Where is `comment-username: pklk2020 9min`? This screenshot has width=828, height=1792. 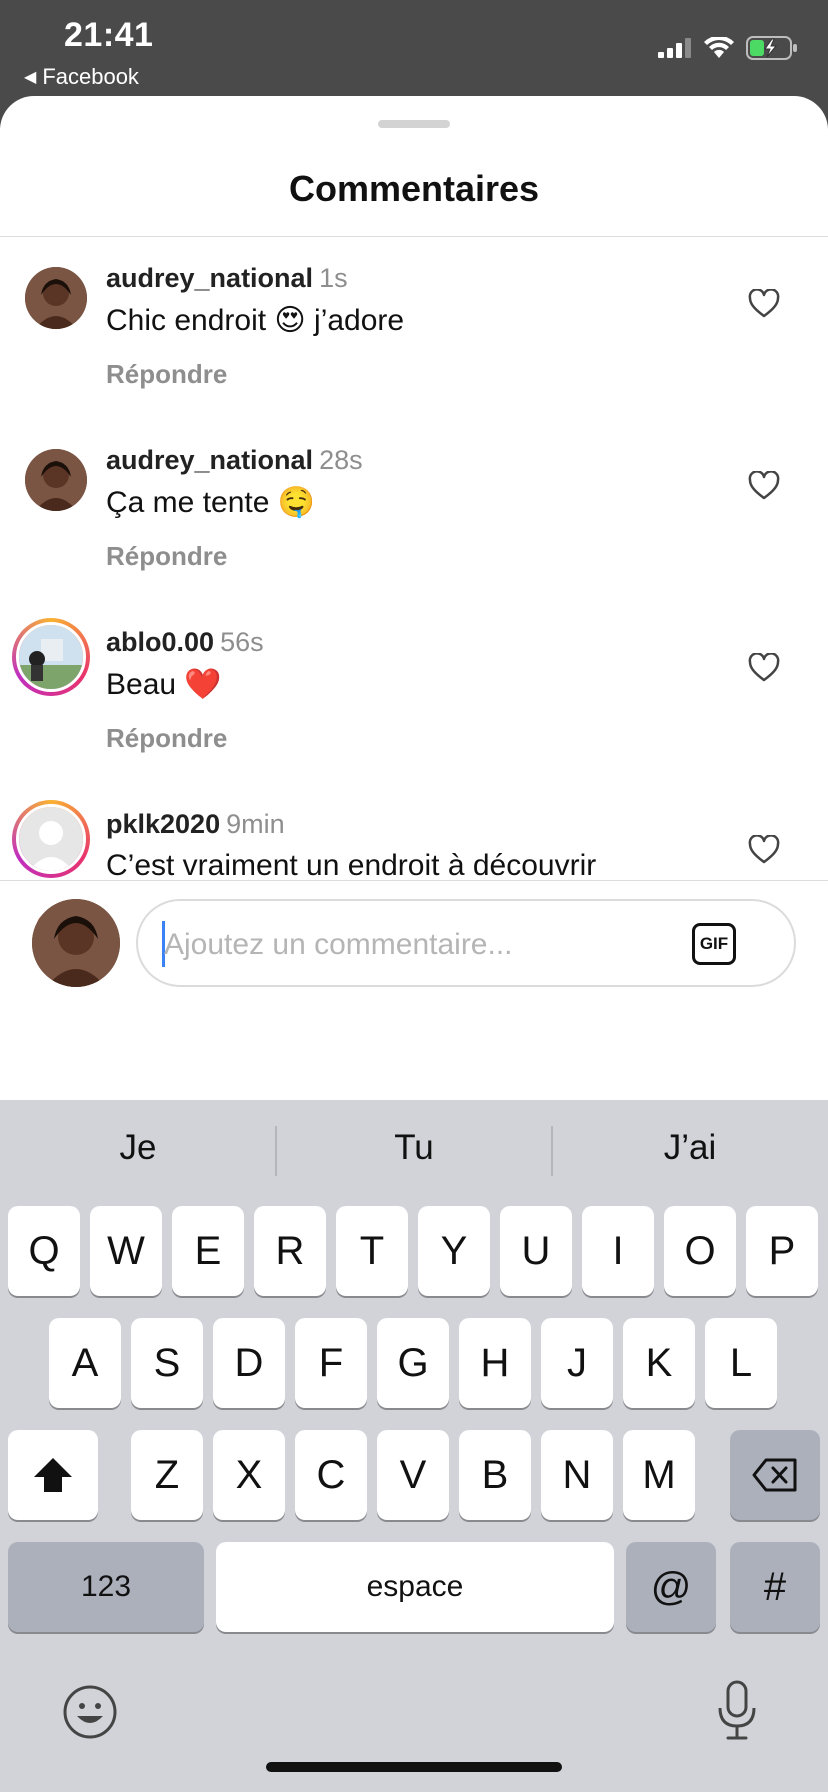
comment-username: pklk2020 9min is located at coordinates (195, 824).